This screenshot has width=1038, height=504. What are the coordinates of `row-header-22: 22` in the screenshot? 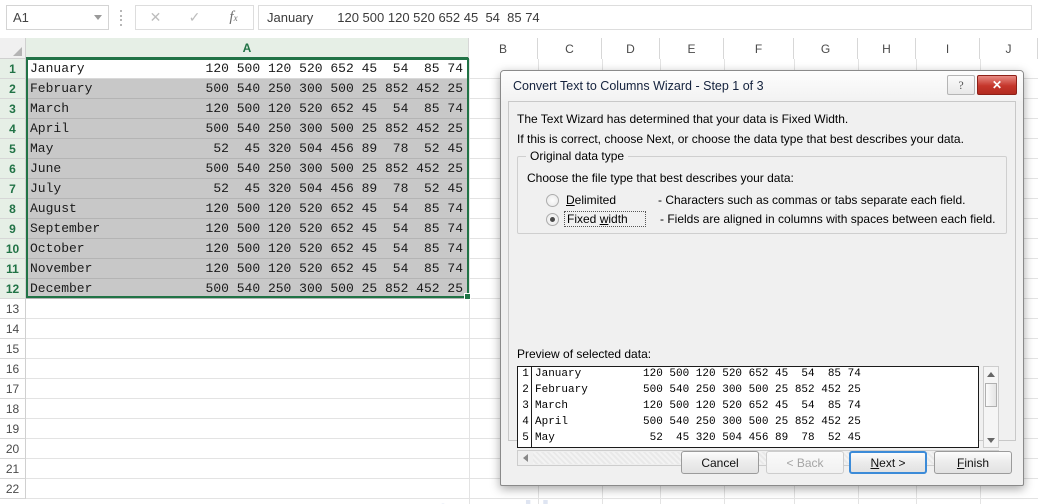 It's located at (13, 489).